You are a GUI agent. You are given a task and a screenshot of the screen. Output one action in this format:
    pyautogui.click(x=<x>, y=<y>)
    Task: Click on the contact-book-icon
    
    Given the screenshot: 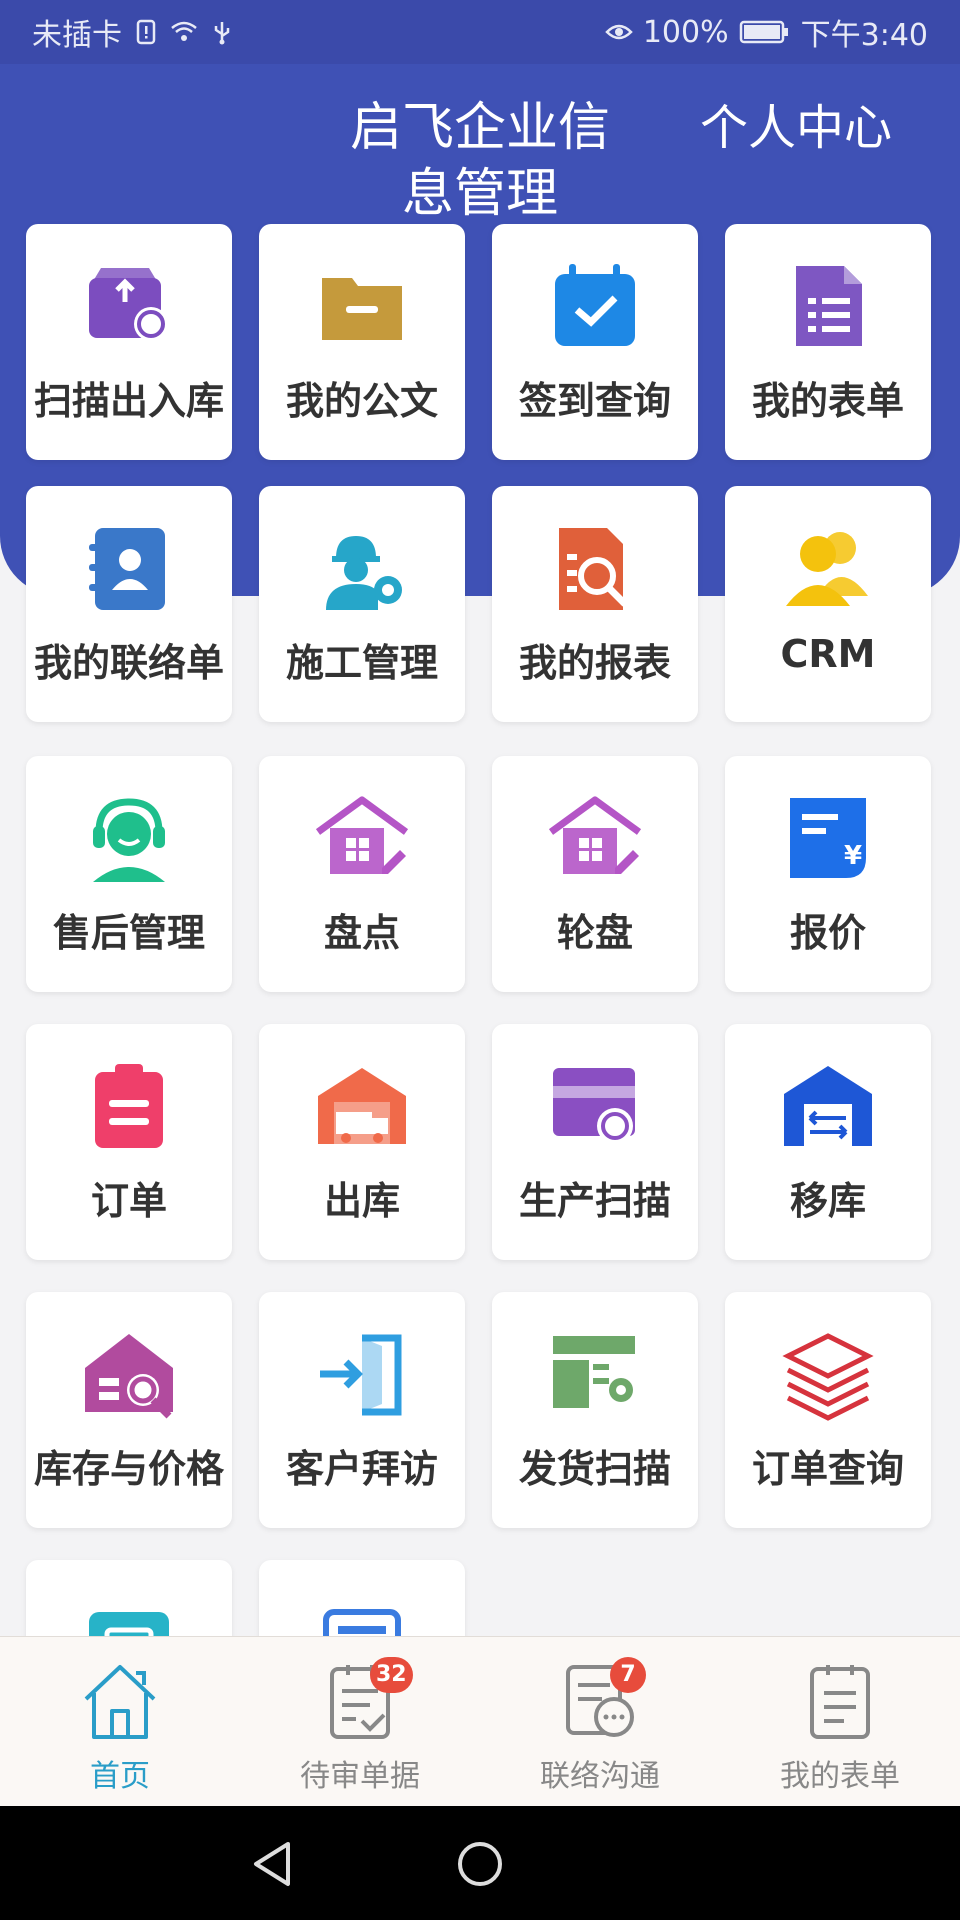 What is the action you would take?
    pyautogui.click(x=127, y=569)
    